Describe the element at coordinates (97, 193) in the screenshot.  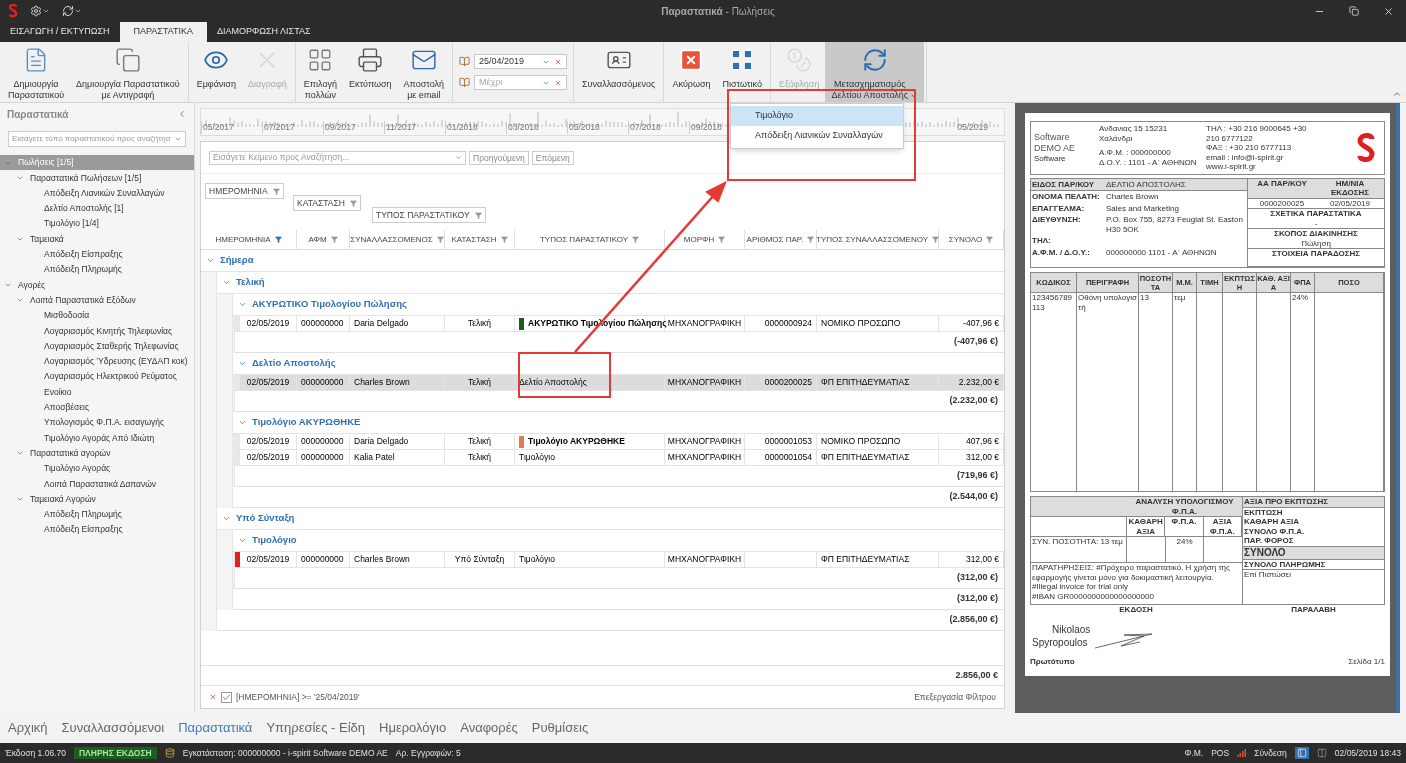
I see `tree-item: Απόδειξη Λιανικών Συναλλαγών` at that location.